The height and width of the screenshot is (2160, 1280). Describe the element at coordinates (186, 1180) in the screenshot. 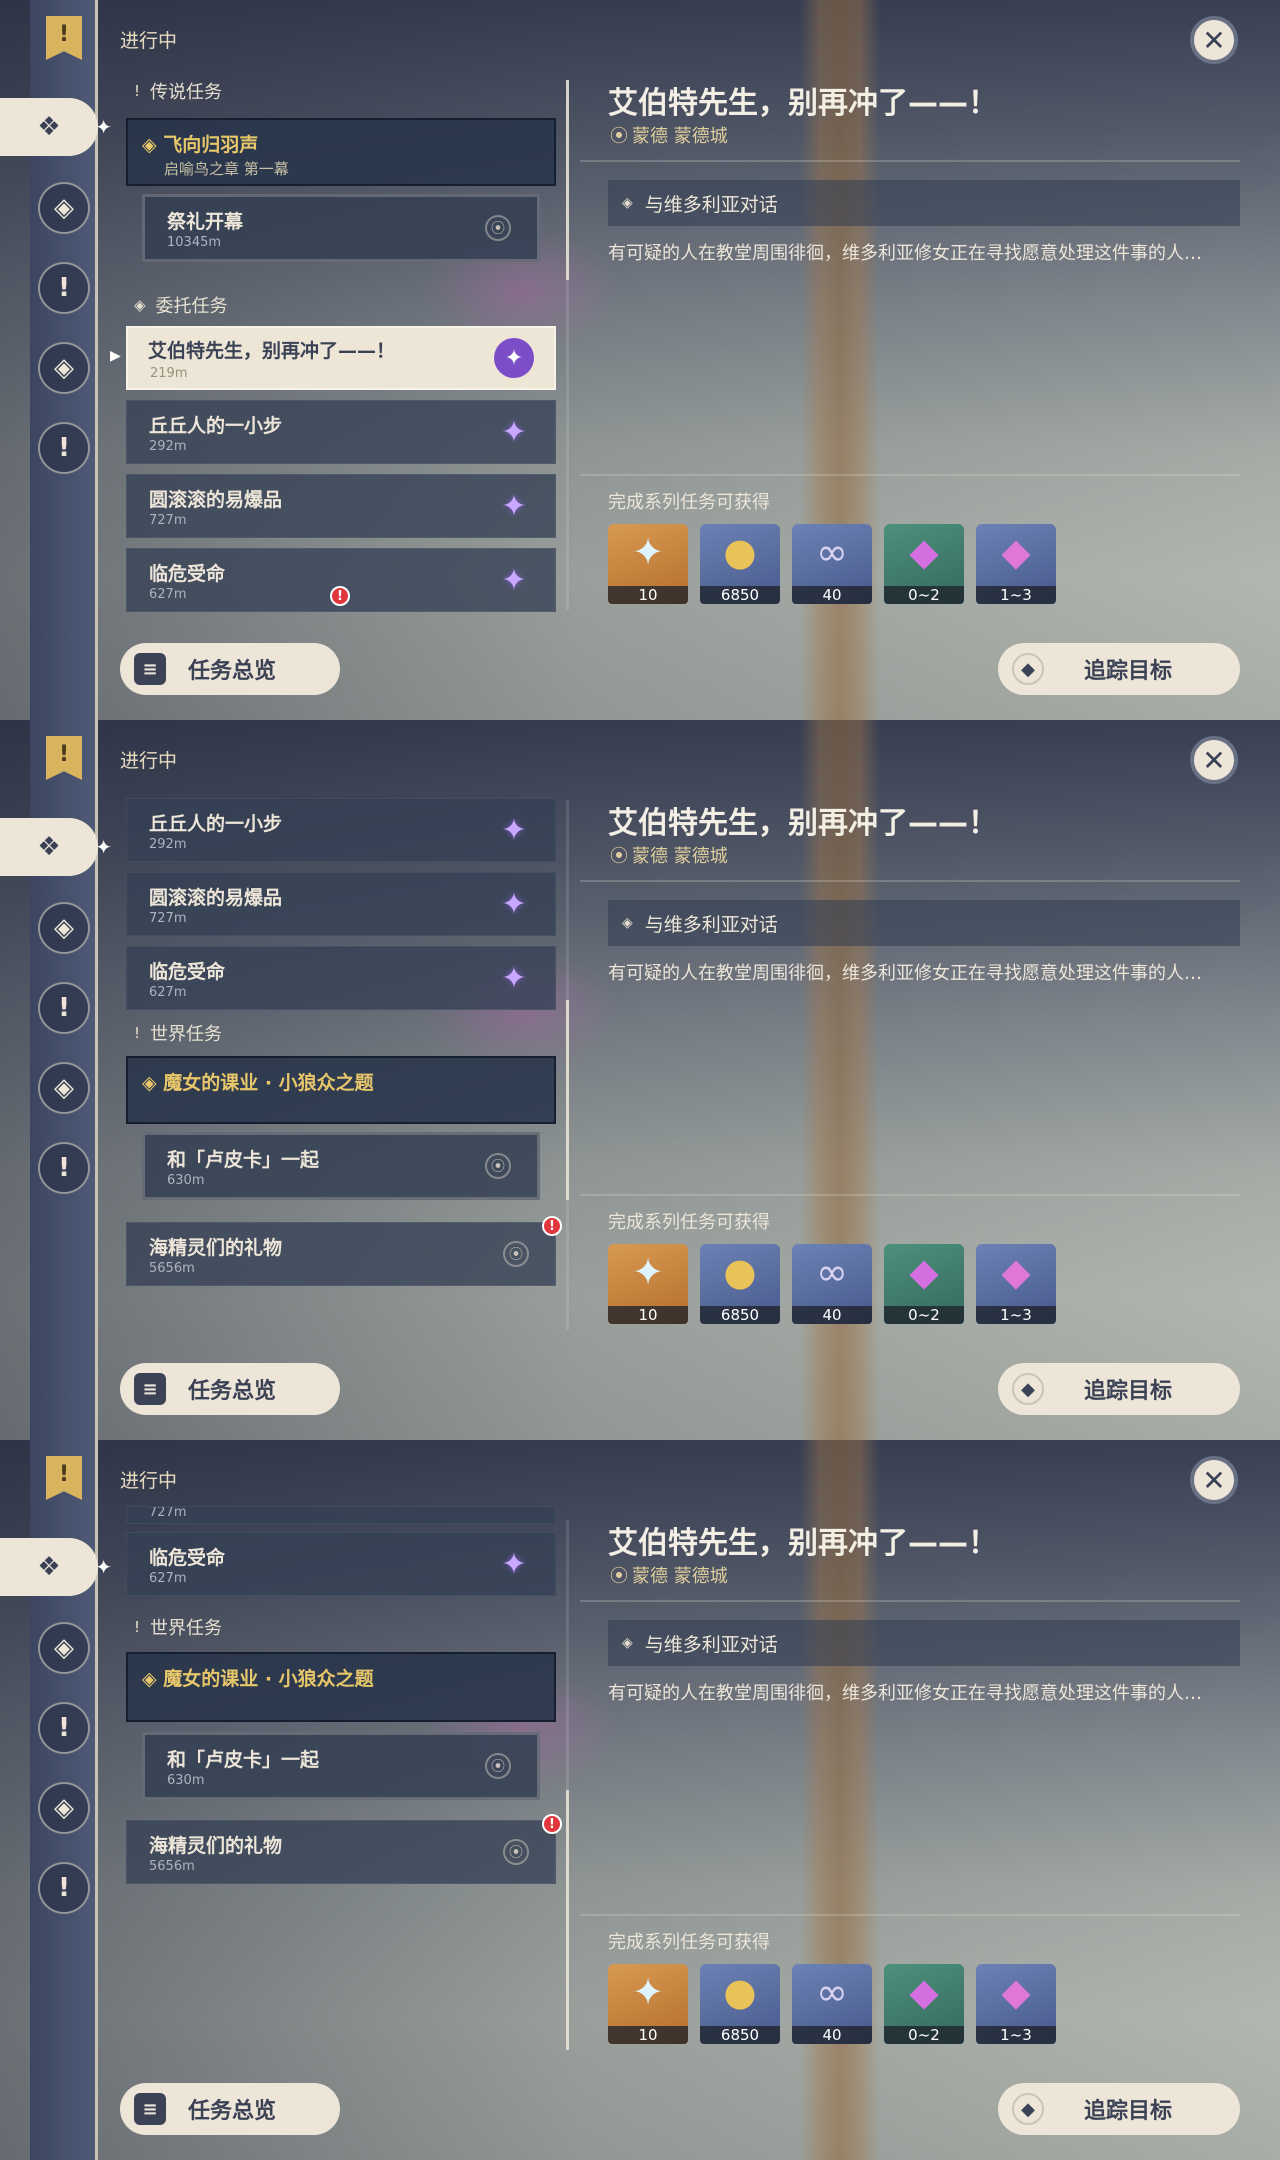

I see `quest-distance: 630m` at that location.